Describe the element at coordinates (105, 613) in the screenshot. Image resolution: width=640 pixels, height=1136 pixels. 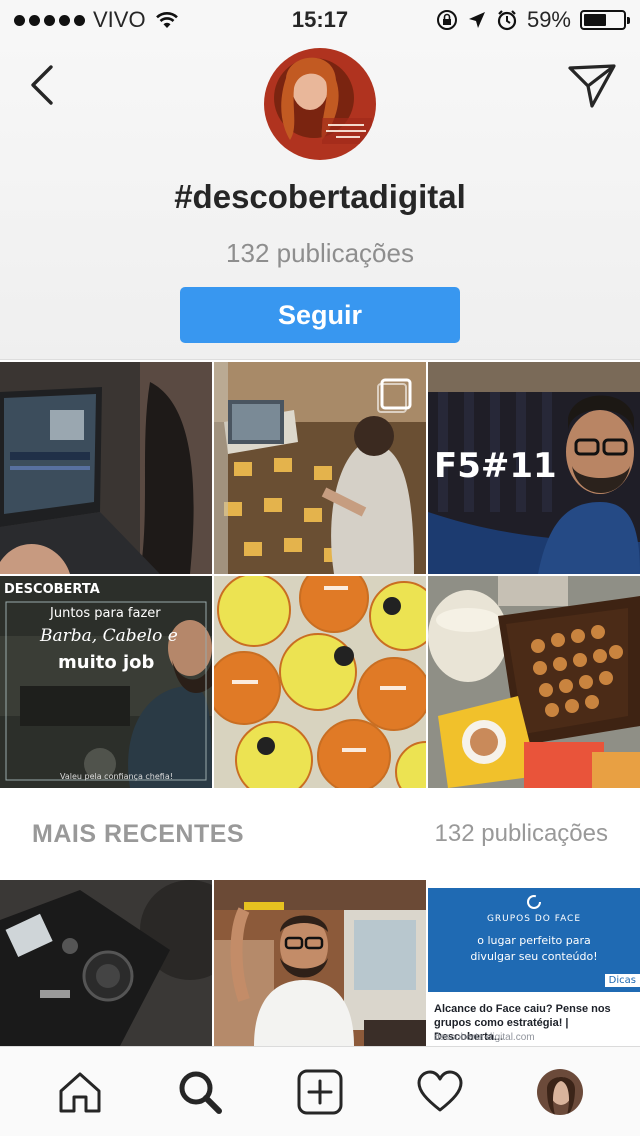
I see `post-barba-line1: Juntos para fazer` at that location.